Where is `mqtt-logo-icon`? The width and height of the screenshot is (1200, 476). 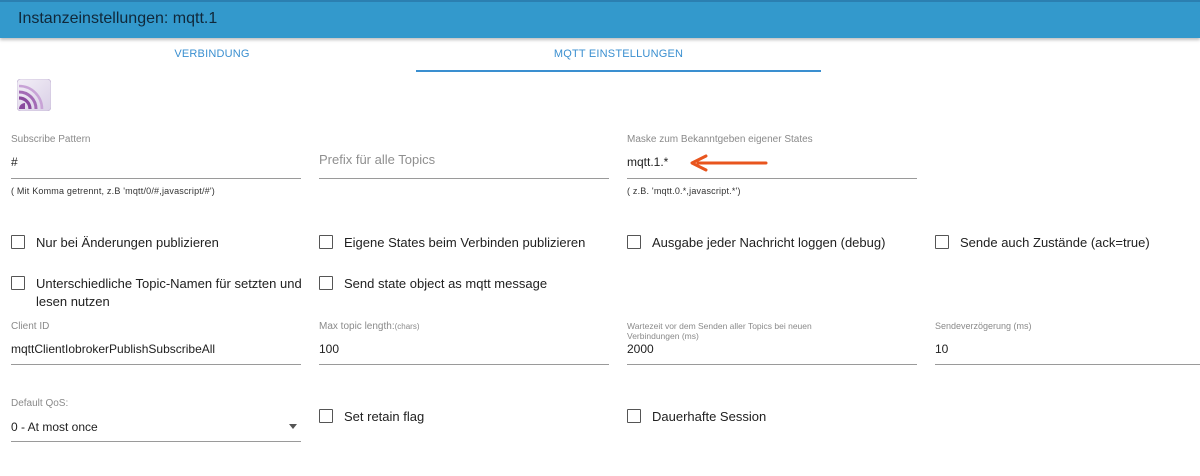
mqtt-logo-icon is located at coordinates (34, 95).